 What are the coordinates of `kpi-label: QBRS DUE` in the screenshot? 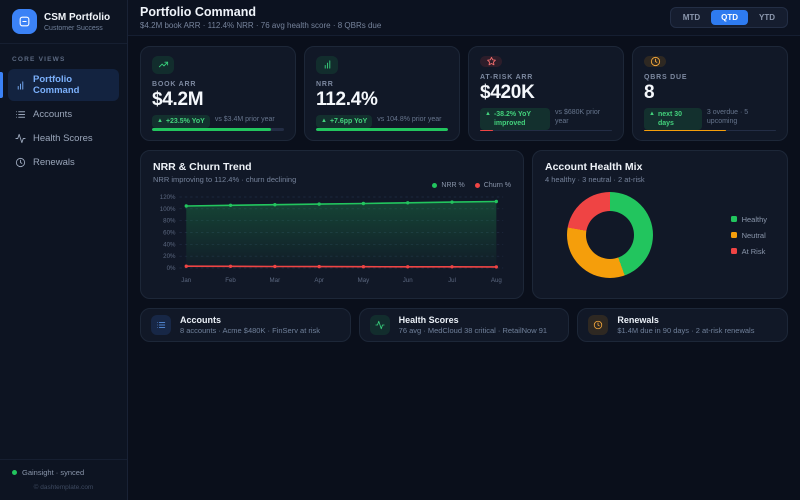 It's located at (666, 77).